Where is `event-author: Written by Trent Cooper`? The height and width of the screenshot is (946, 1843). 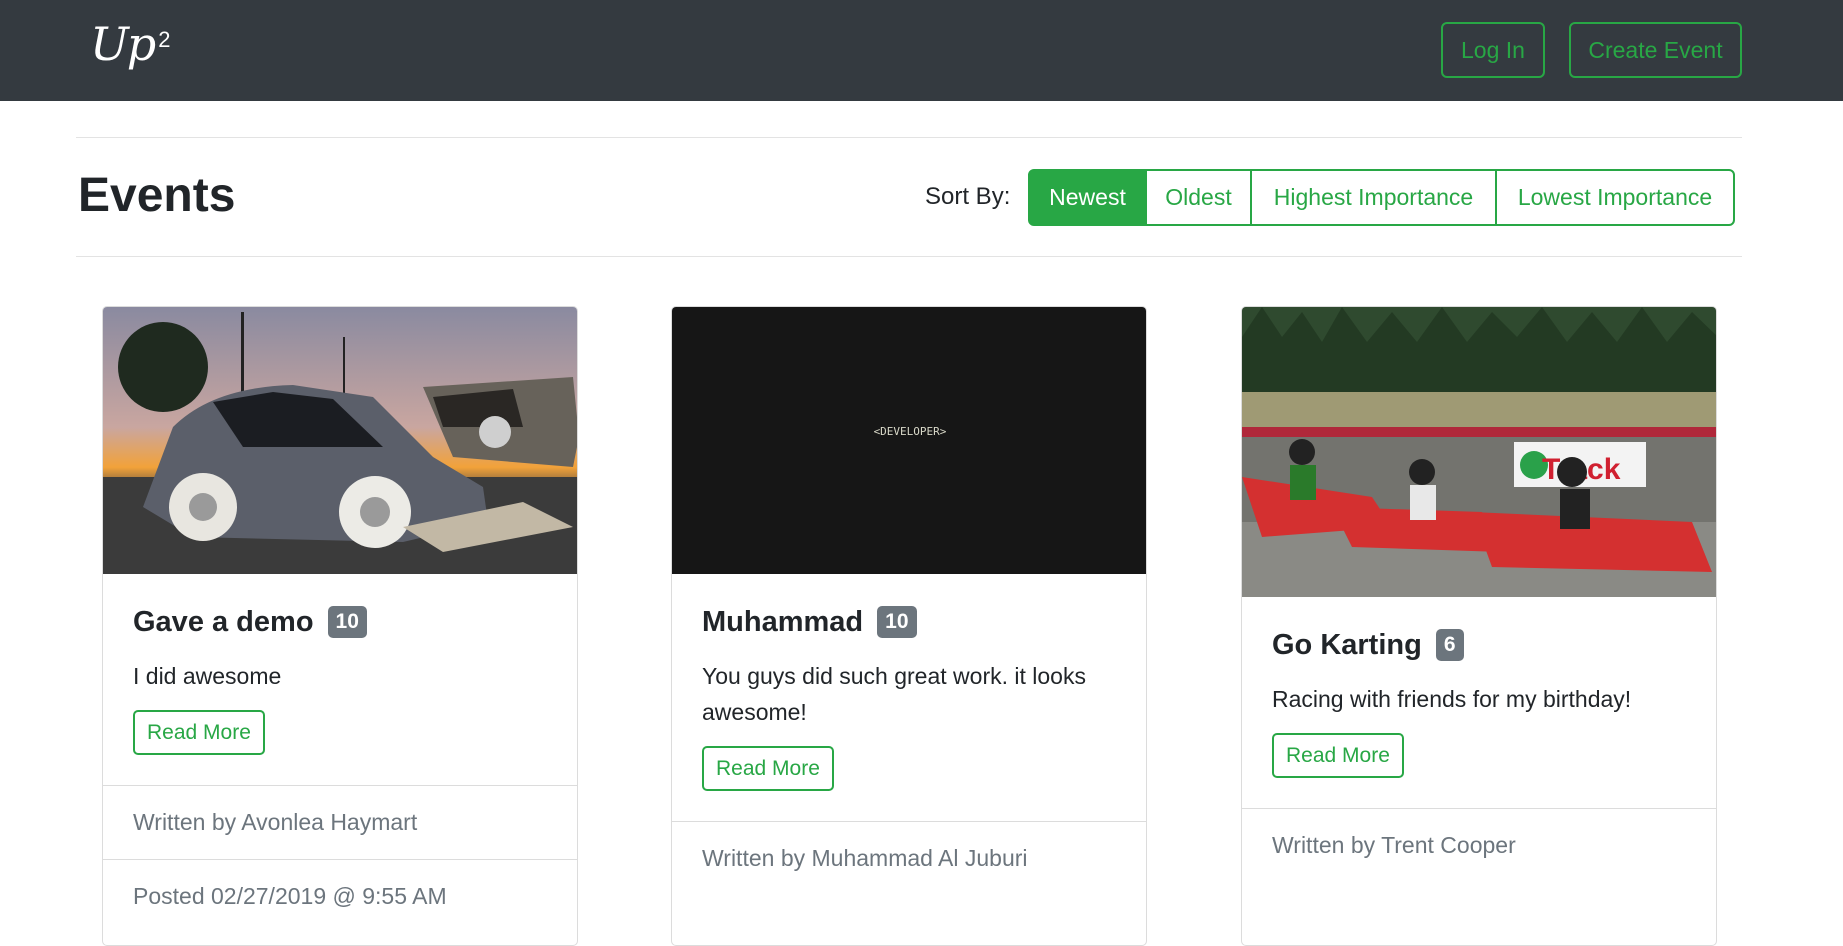
event-author: Written by Trent Cooper is located at coordinates (1479, 845).